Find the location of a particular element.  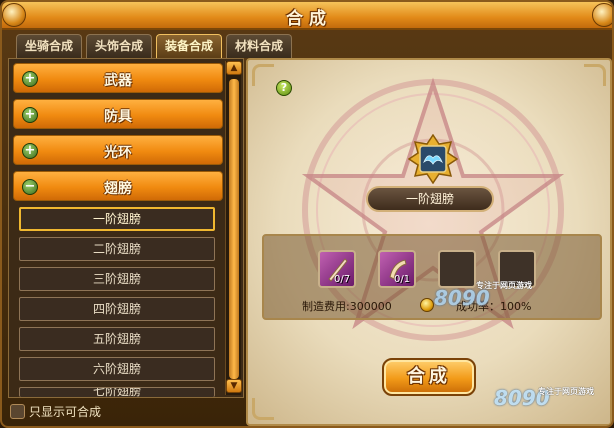

frame-corner is located at coordinates (263, 409).